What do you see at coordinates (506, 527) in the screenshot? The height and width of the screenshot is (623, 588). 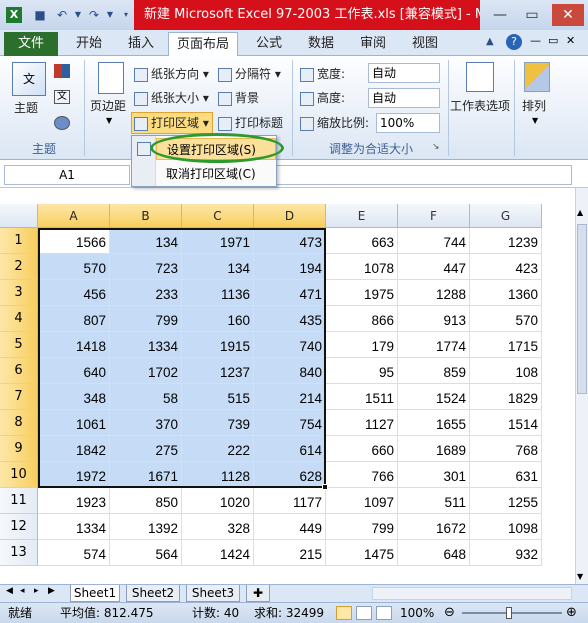 I see `cell: 1098` at bounding box center [506, 527].